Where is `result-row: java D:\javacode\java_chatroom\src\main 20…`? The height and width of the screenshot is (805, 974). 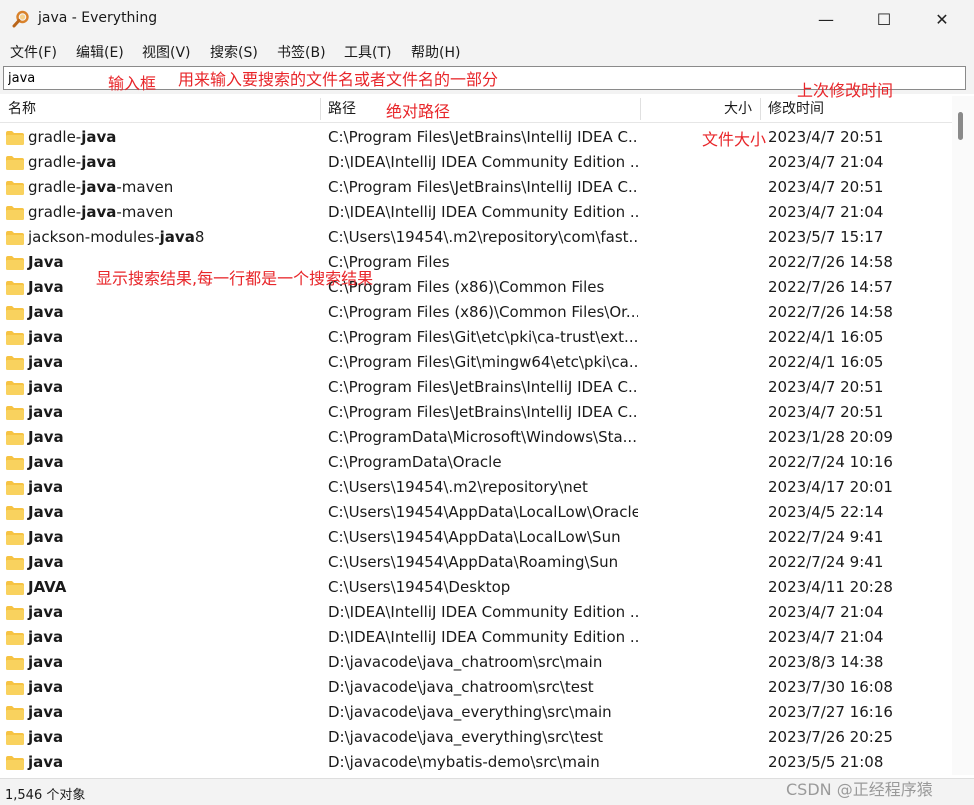 result-row: java D:\javacode\java_chatroom\src\main 20… is located at coordinates (476, 662).